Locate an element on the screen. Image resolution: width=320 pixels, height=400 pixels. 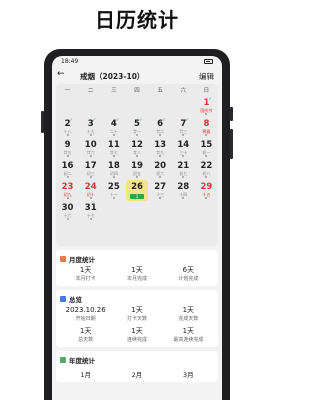
page-title: 戒烟（2023-10） is located at coordinates (112, 76).